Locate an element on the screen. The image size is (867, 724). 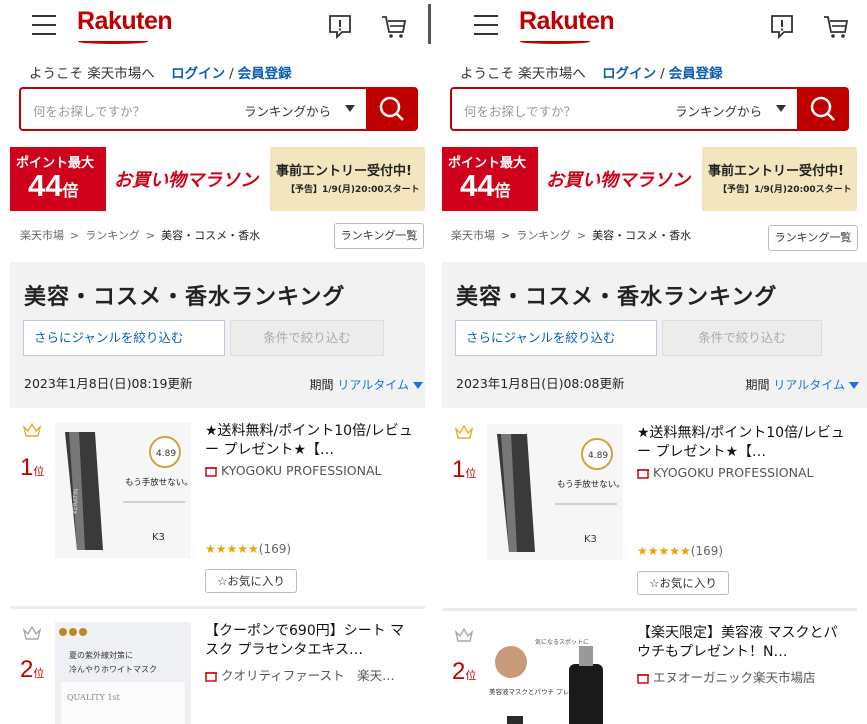
updated-timestamp: 2023年1月8日(日)08:08更新 is located at coordinates (540, 383).